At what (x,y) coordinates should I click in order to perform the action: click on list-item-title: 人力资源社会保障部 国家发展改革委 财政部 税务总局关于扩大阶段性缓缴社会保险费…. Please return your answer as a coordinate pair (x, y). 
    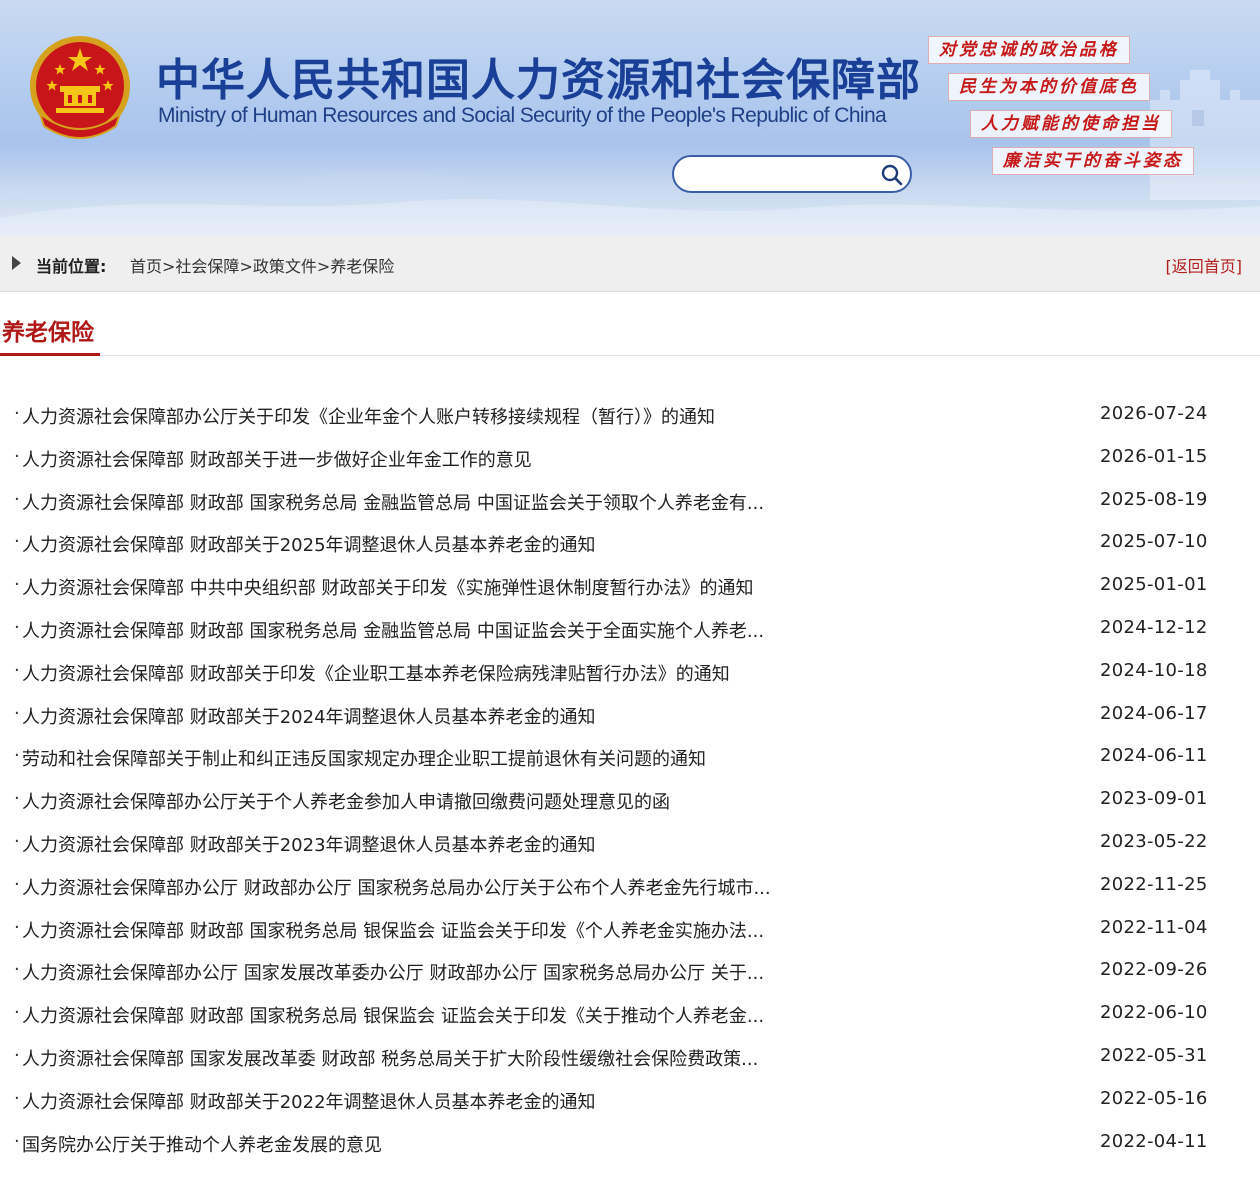
    Looking at the image, I should click on (390, 1058).